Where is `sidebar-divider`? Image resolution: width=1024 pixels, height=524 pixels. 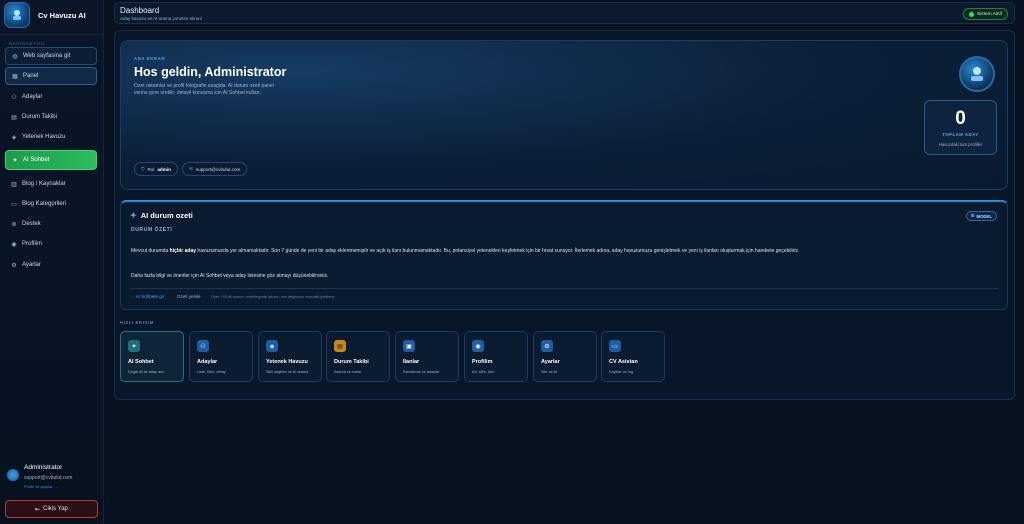
sidebar-divider is located at coordinates (51, 34).